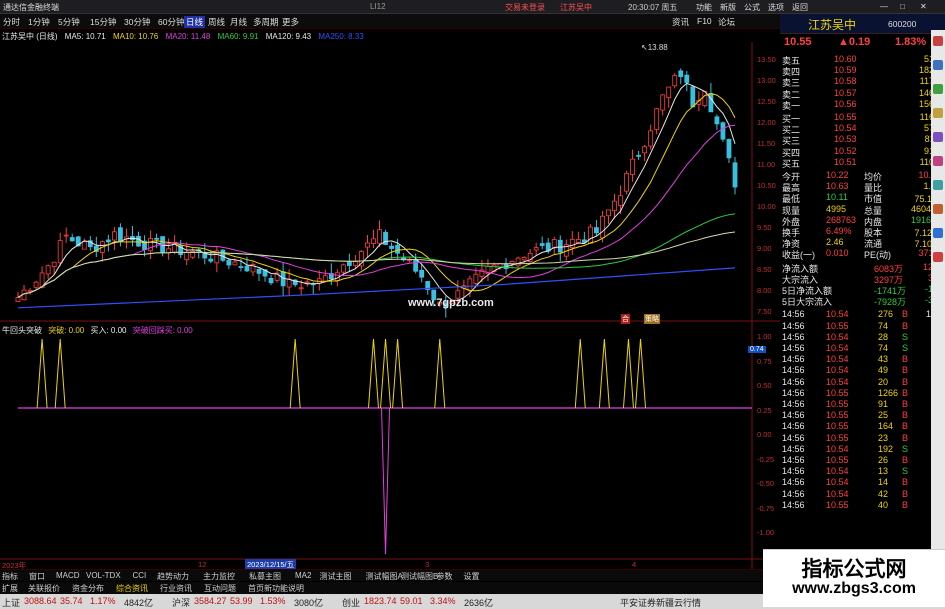 This screenshot has width=945, height=609. Describe the element at coordinates (220, 588) in the screenshot. I see `info-tab: 互动问题` at that location.